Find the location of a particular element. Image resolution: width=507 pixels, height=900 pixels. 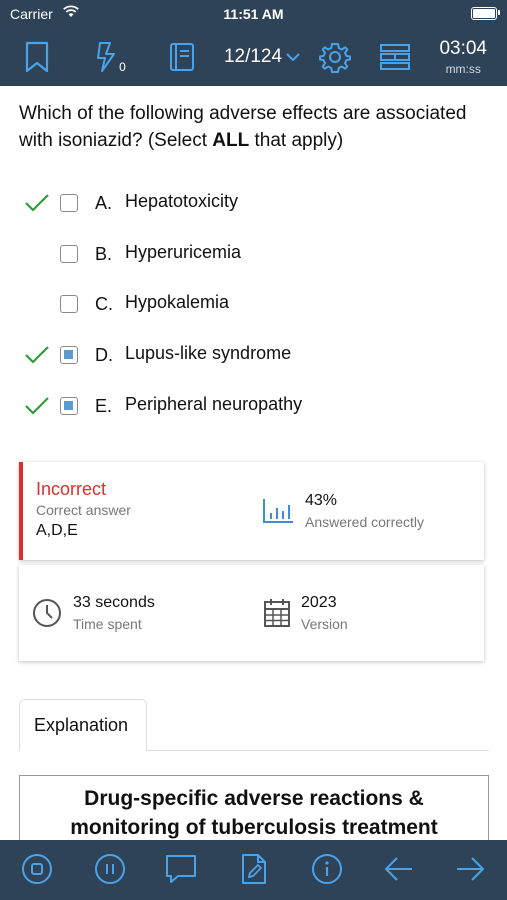

info-icon is located at coordinates (327, 869).